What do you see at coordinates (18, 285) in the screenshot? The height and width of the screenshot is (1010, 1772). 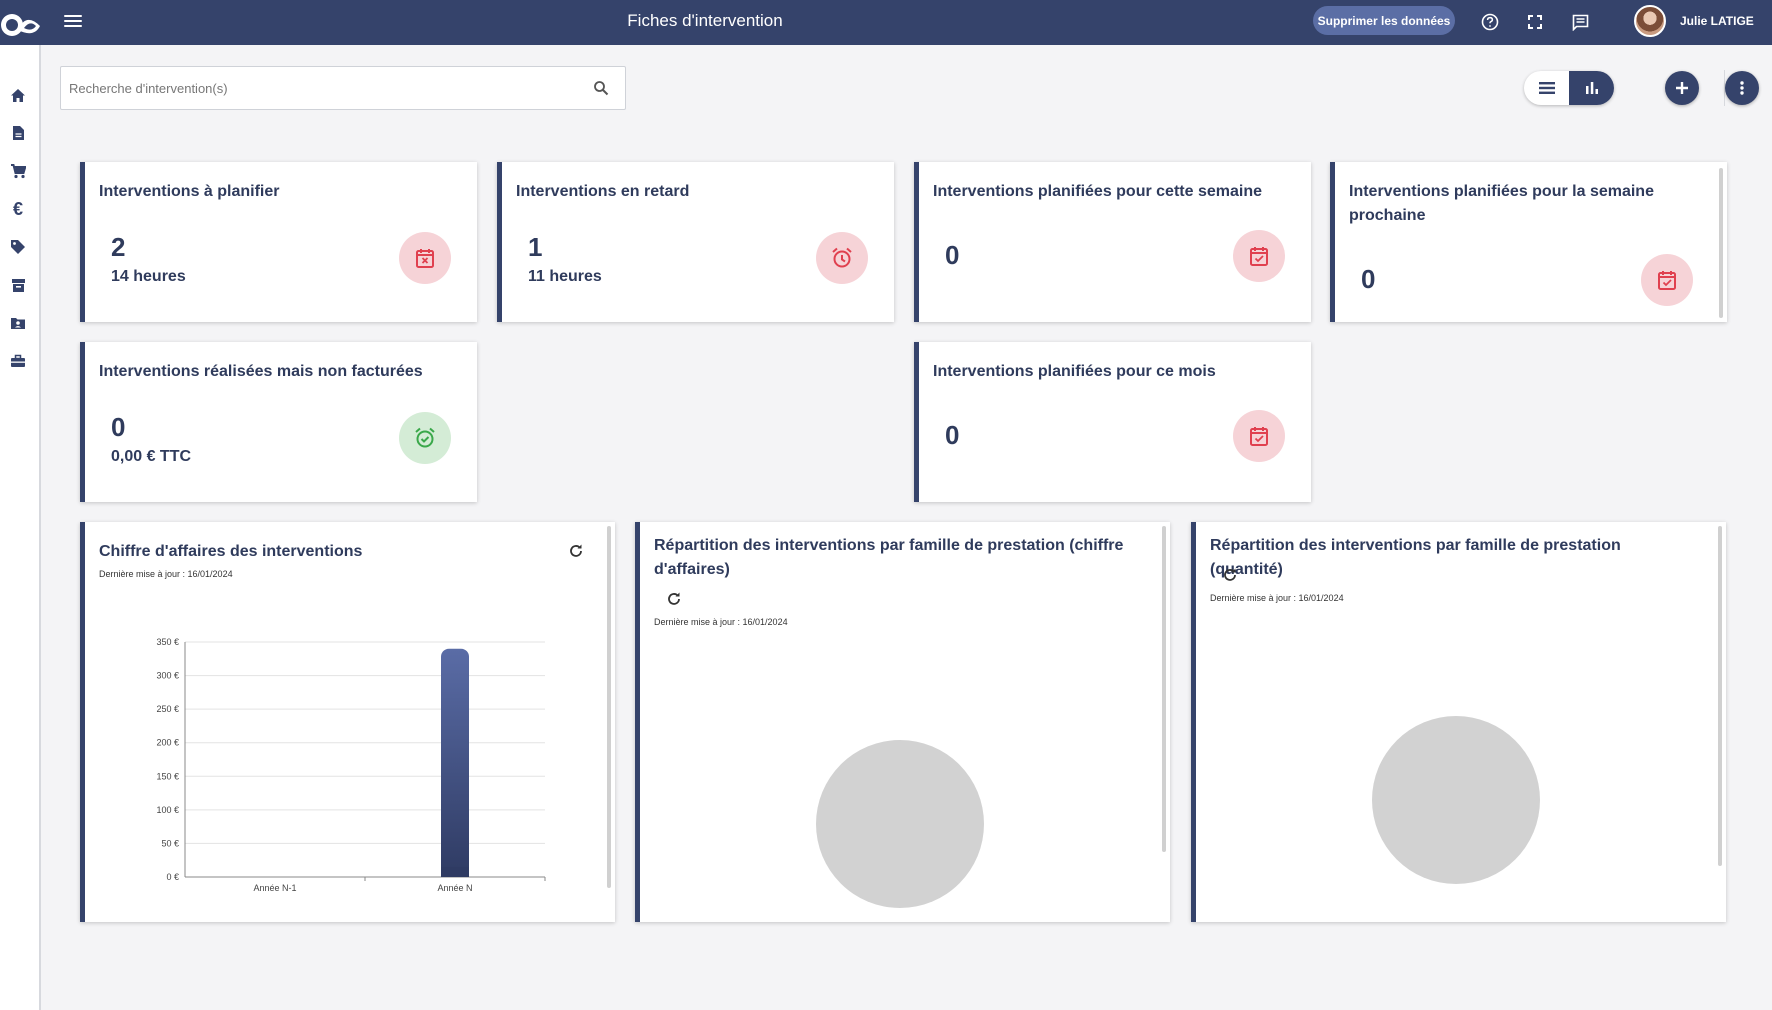 I see `archive-icon` at bounding box center [18, 285].